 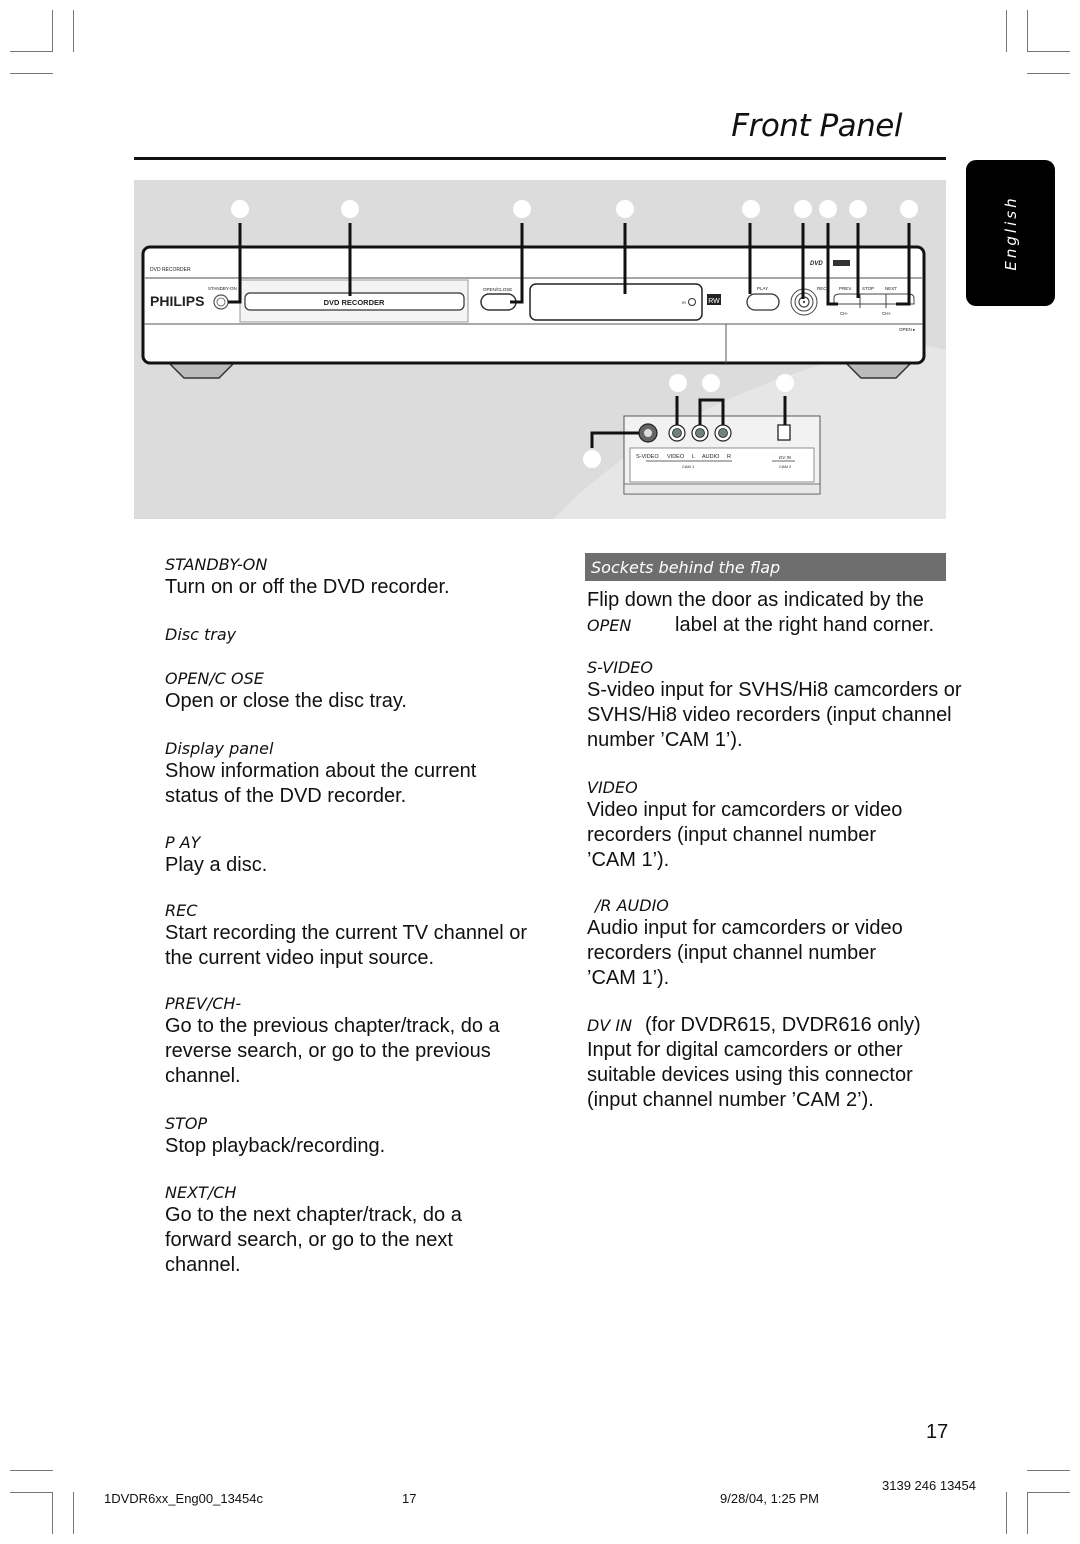 What do you see at coordinates (201, 1192) in the screenshot?
I see `item-term: NEXT/CH` at bounding box center [201, 1192].